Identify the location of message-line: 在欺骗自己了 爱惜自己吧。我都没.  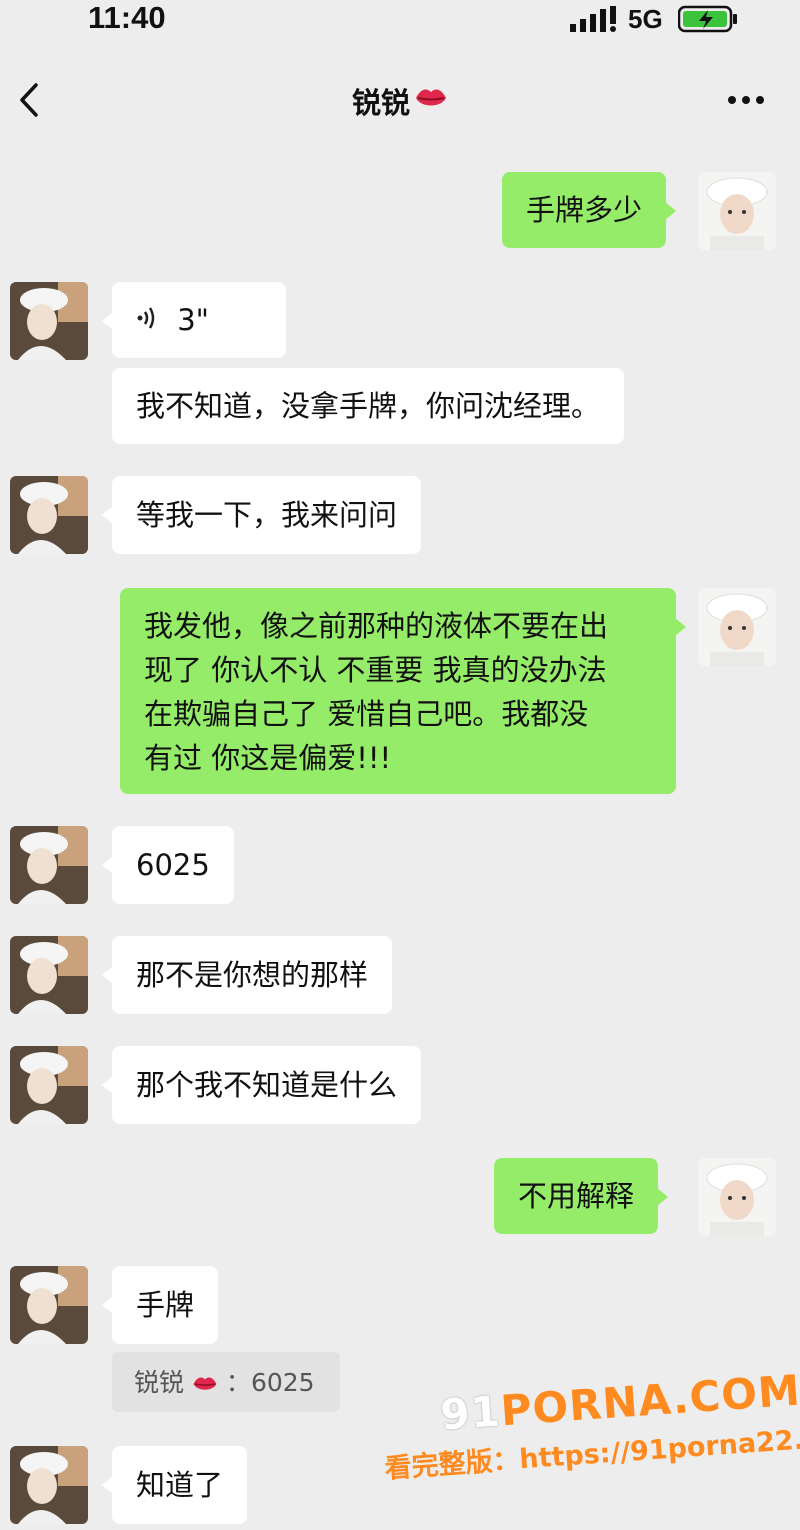
(366, 714).